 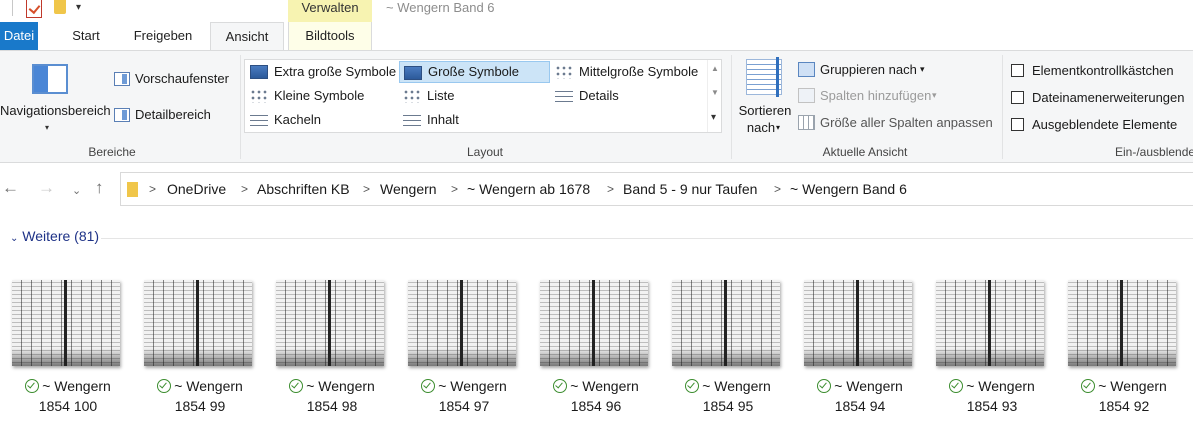 What do you see at coordinates (690, 189) in the screenshot?
I see `breadcrumb-band-5-9: Band 5 - 9 nur Taufen` at bounding box center [690, 189].